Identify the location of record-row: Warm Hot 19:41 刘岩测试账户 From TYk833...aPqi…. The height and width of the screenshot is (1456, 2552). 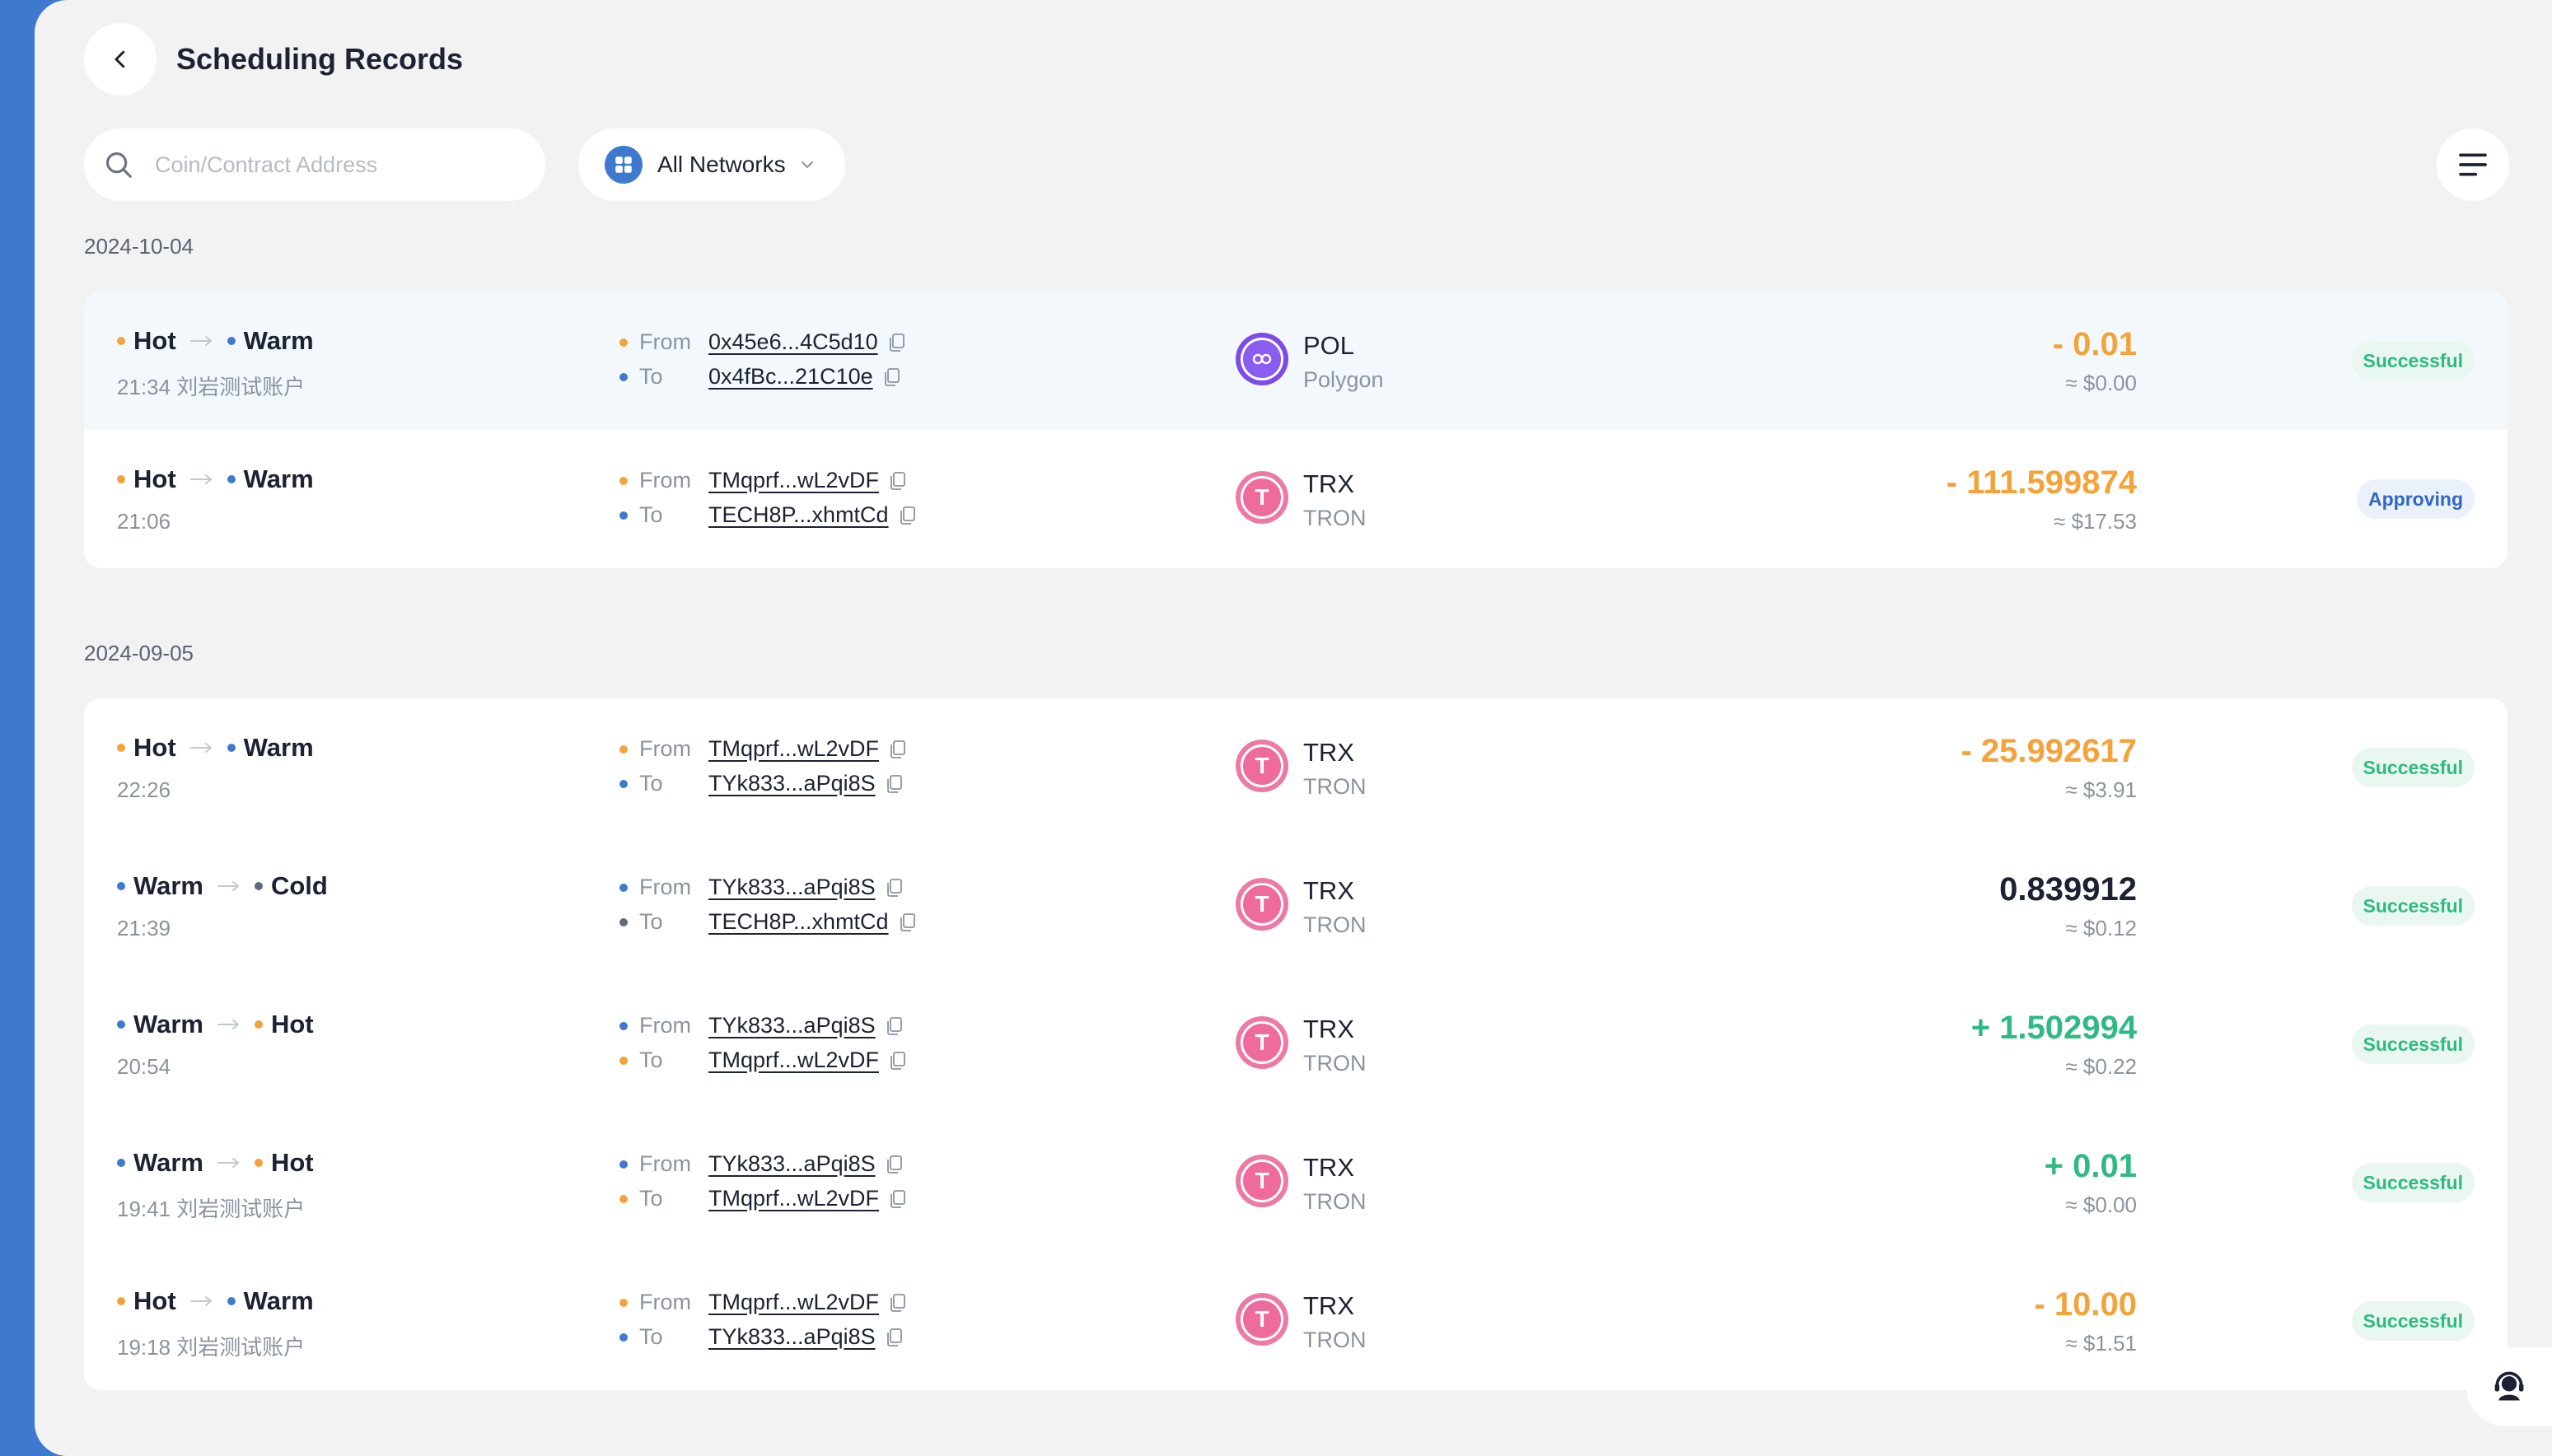
(1296, 1182).